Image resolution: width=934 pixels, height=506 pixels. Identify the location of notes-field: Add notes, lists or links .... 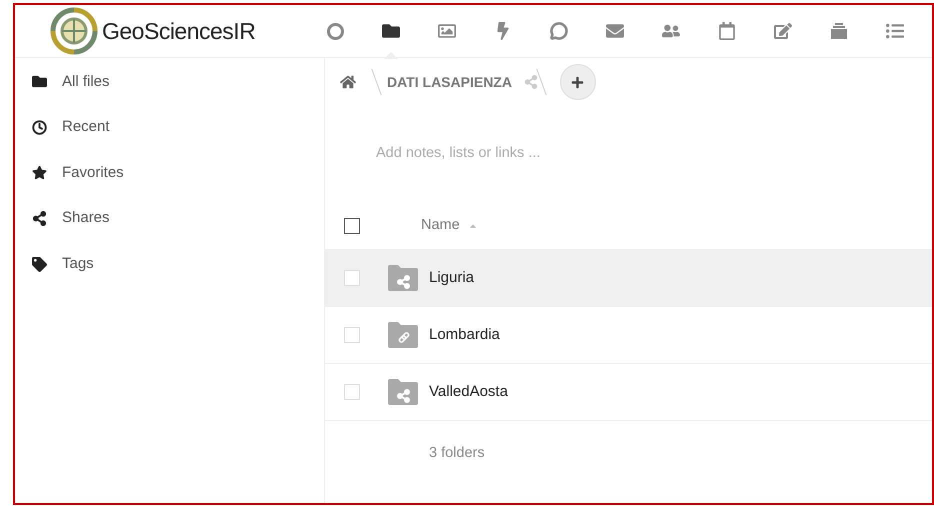
(576, 154).